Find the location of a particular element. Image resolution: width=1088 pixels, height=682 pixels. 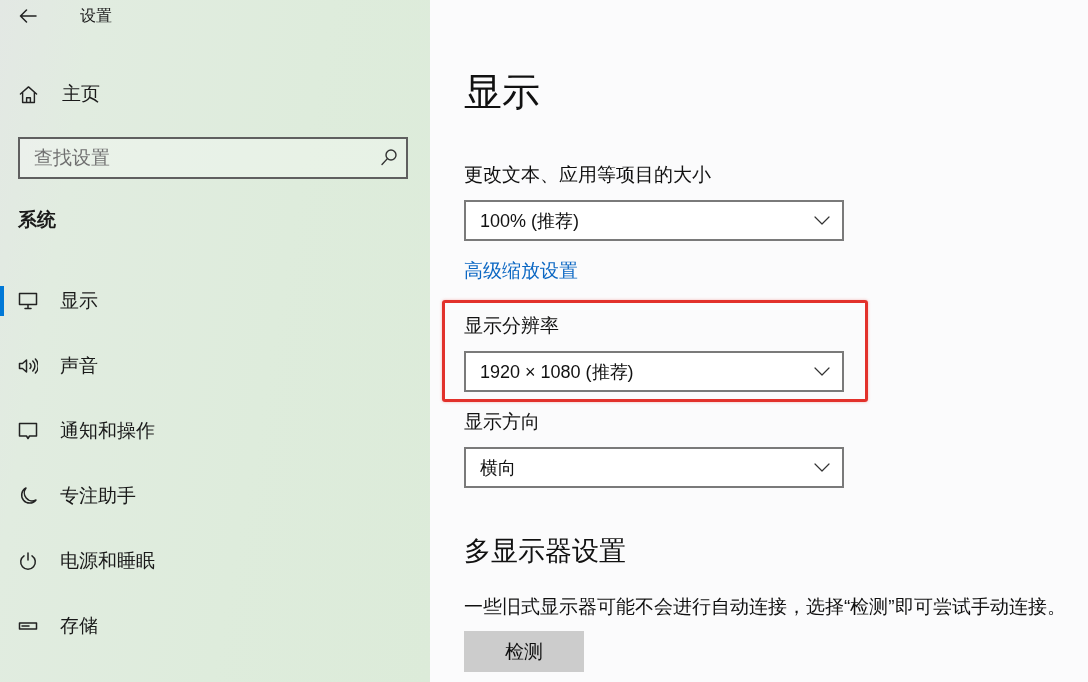

page-title: 显示 is located at coordinates (502, 92).